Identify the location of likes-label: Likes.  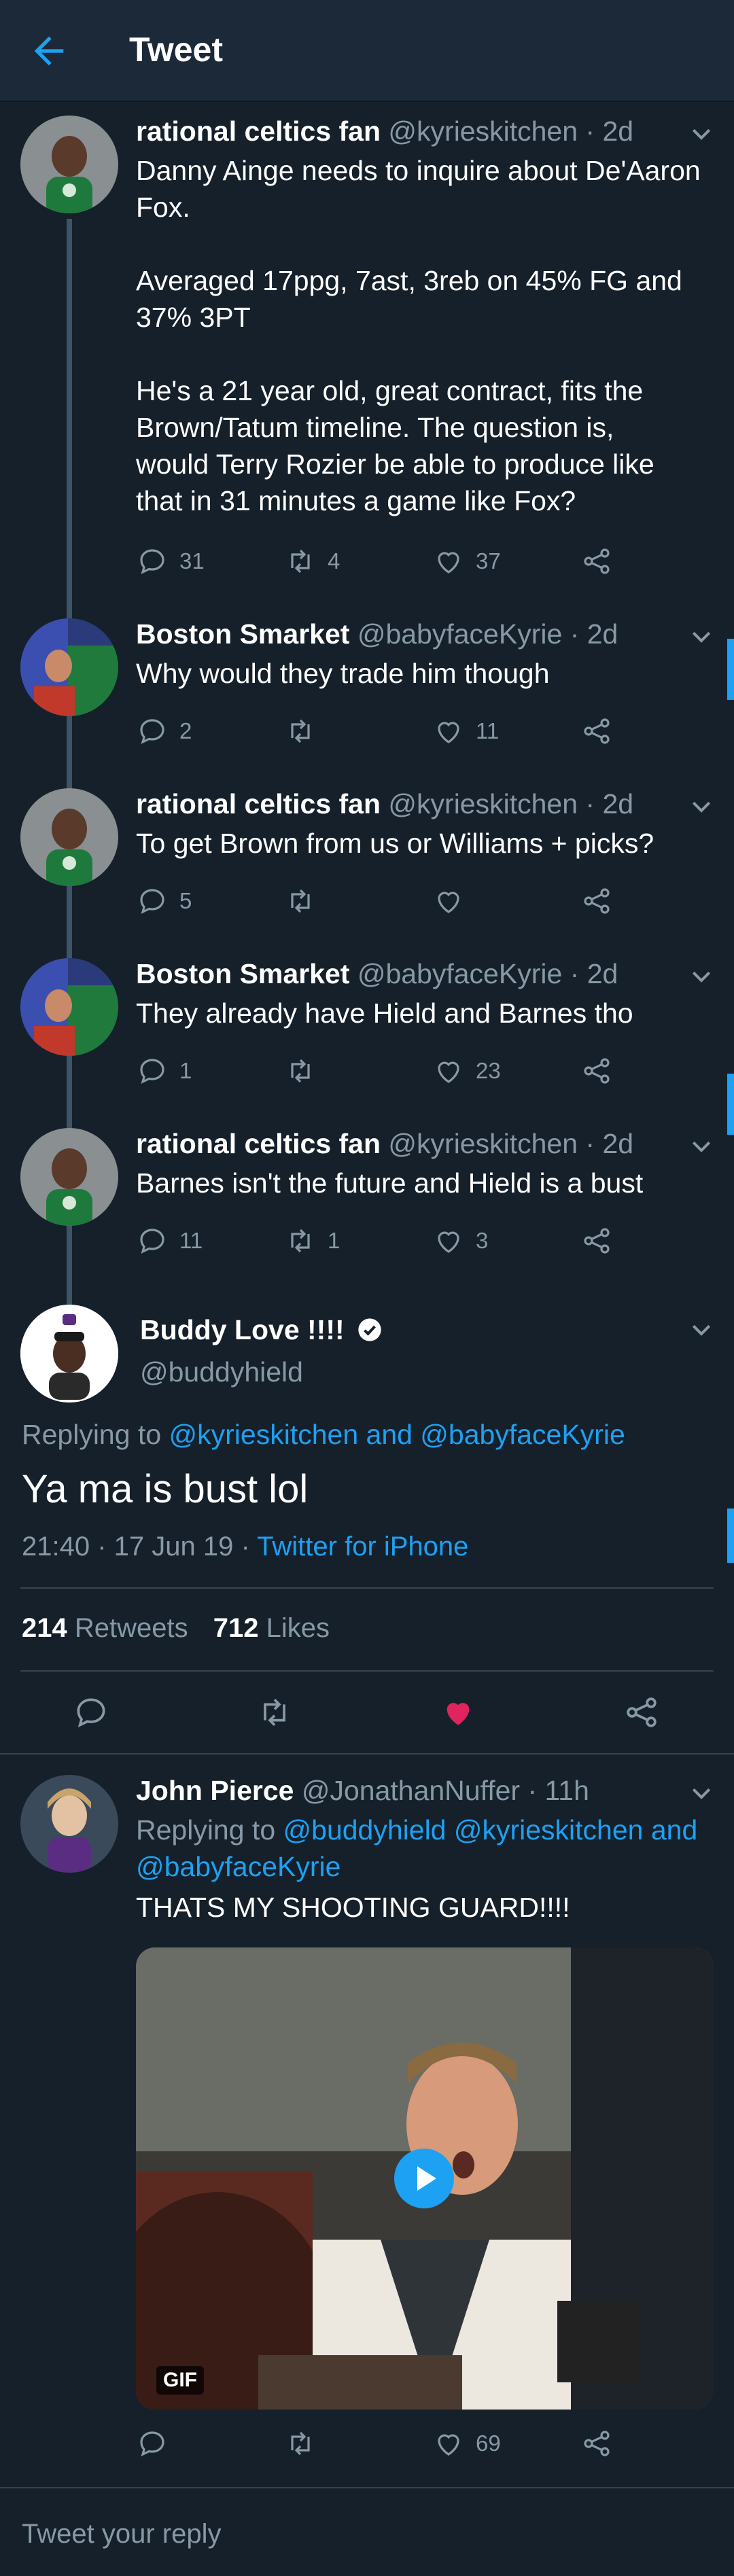
(298, 1628).